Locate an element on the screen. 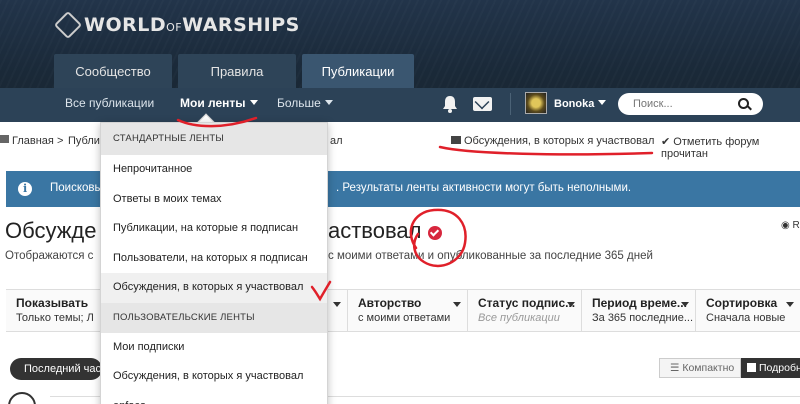 Image resolution: width=800 pixels, height=404 pixels. subnav-more: Больше is located at coordinates (305, 105).